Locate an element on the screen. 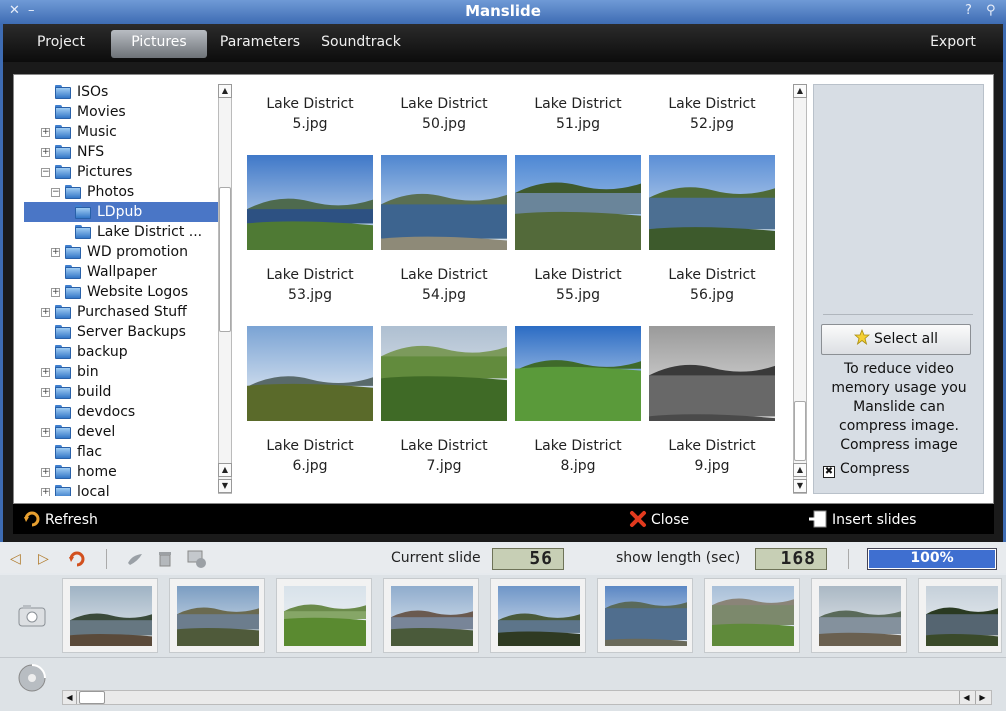 This screenshot has height=711, width=1006. tab-pictures: Pictures is located at coordinates (159, 44).